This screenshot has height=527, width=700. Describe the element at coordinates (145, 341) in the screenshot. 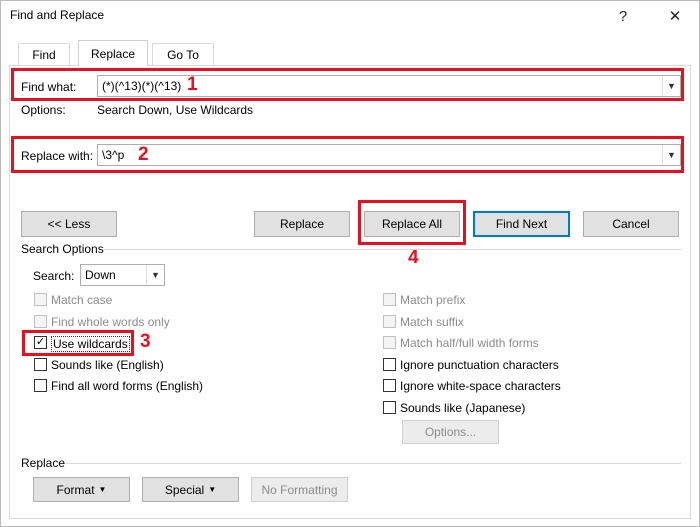

I see `annotation-3: 3` at that location.